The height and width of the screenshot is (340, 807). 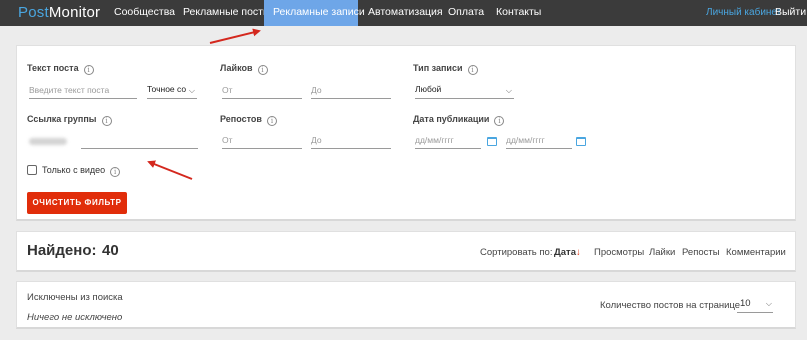 I want to click on sort-label: Сортировать по:, so click(x=516, y=252).